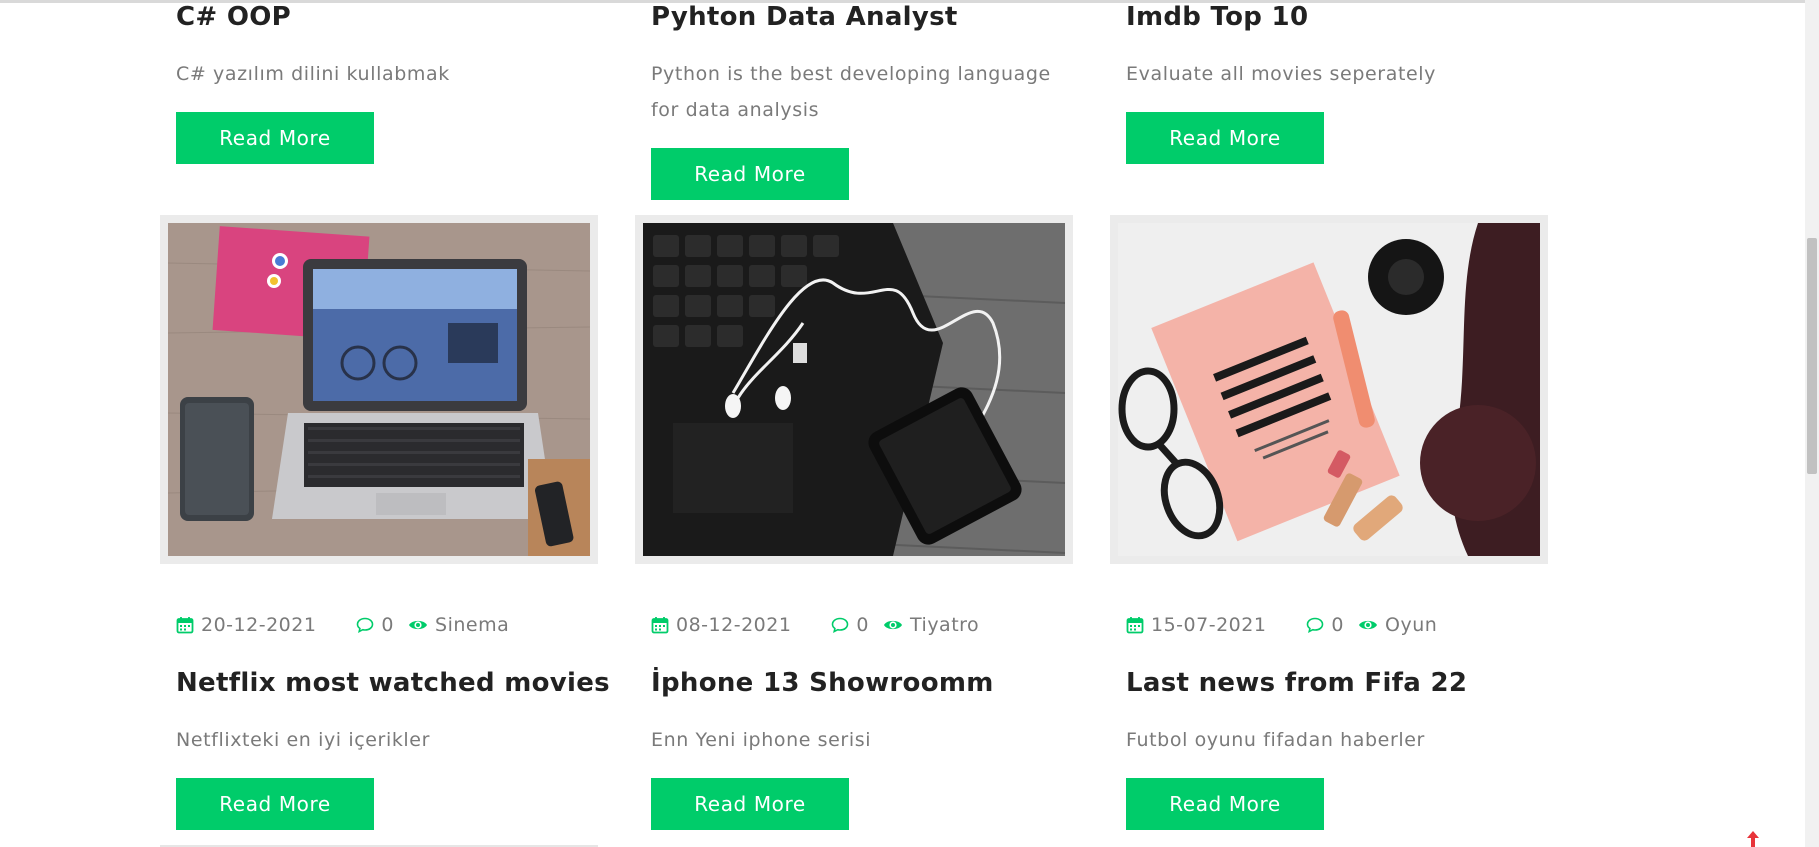 This screenshot has height=847, width=1819. What do you see at coordinates (393, 683) in the screenshot?
I see `post-title: Netflix most watched movies` at bounding box center [393, 683].